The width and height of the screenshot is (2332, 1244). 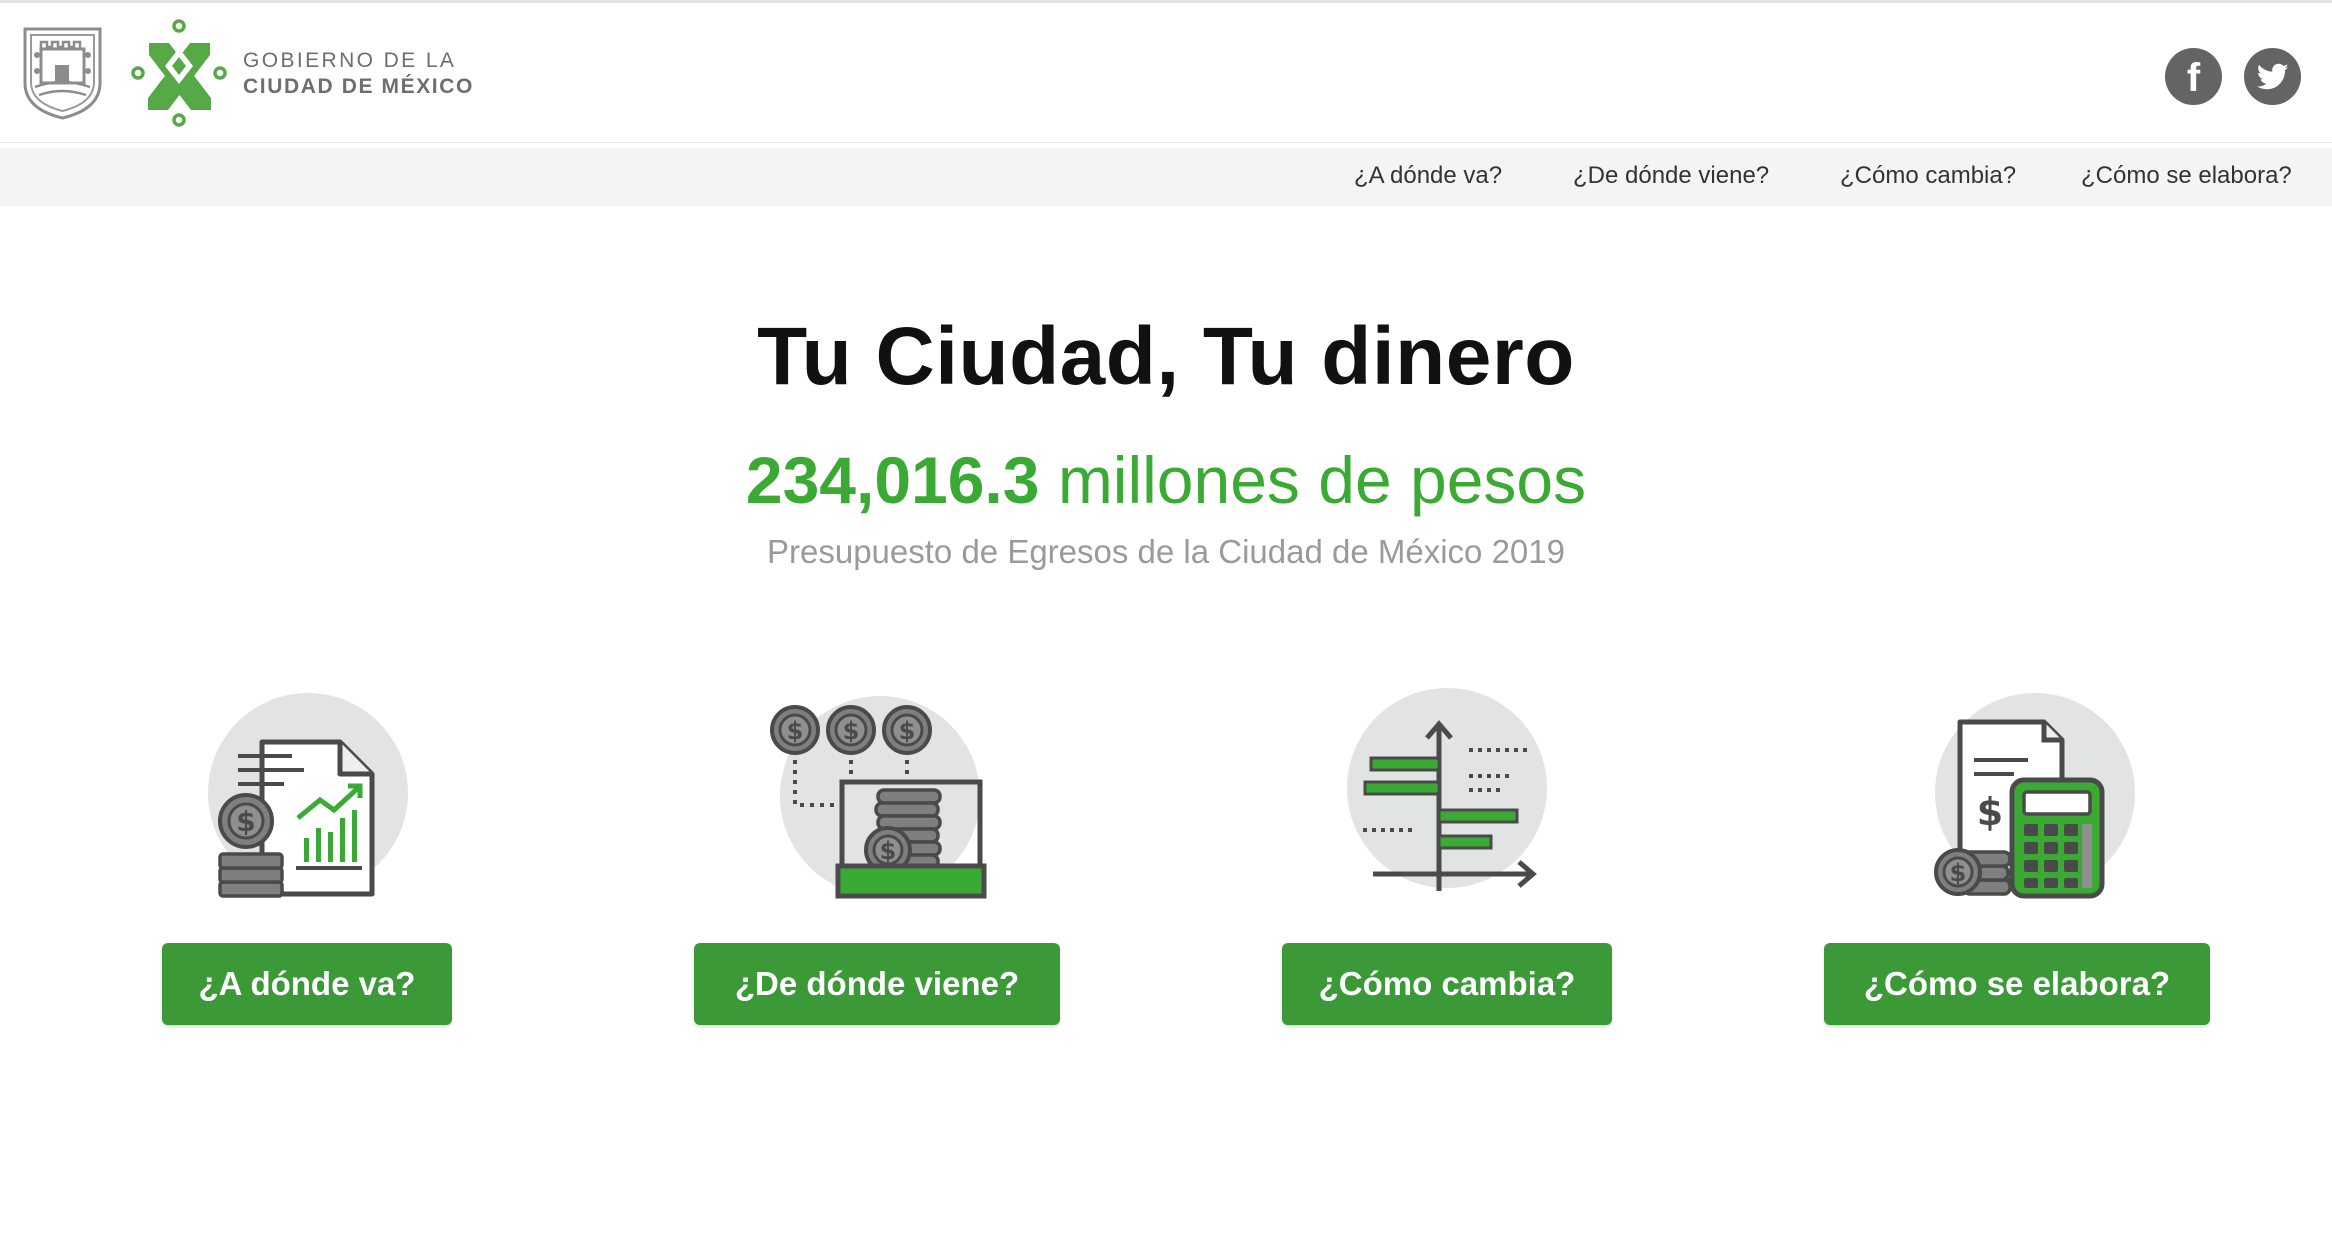 I want to click on calculator-document-icon: $ $, so click(x=2028, y=797).